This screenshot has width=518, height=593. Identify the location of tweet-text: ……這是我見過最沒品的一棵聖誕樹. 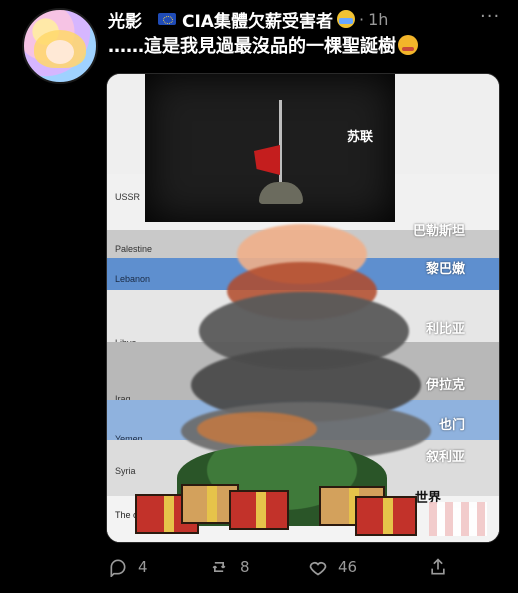
(263, 45).